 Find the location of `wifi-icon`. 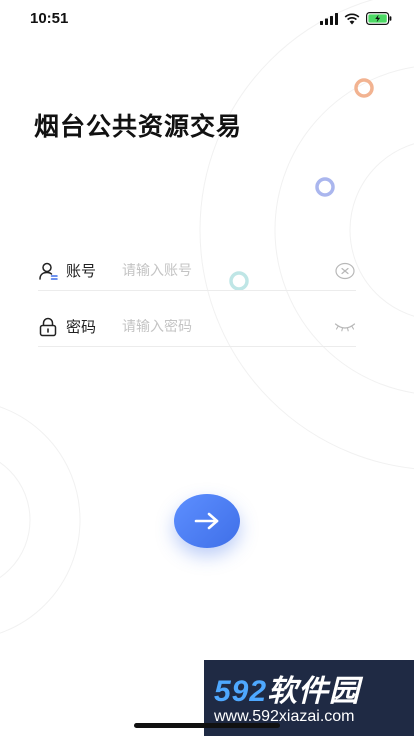

wifi-icon is located at coordinates (352, 18).